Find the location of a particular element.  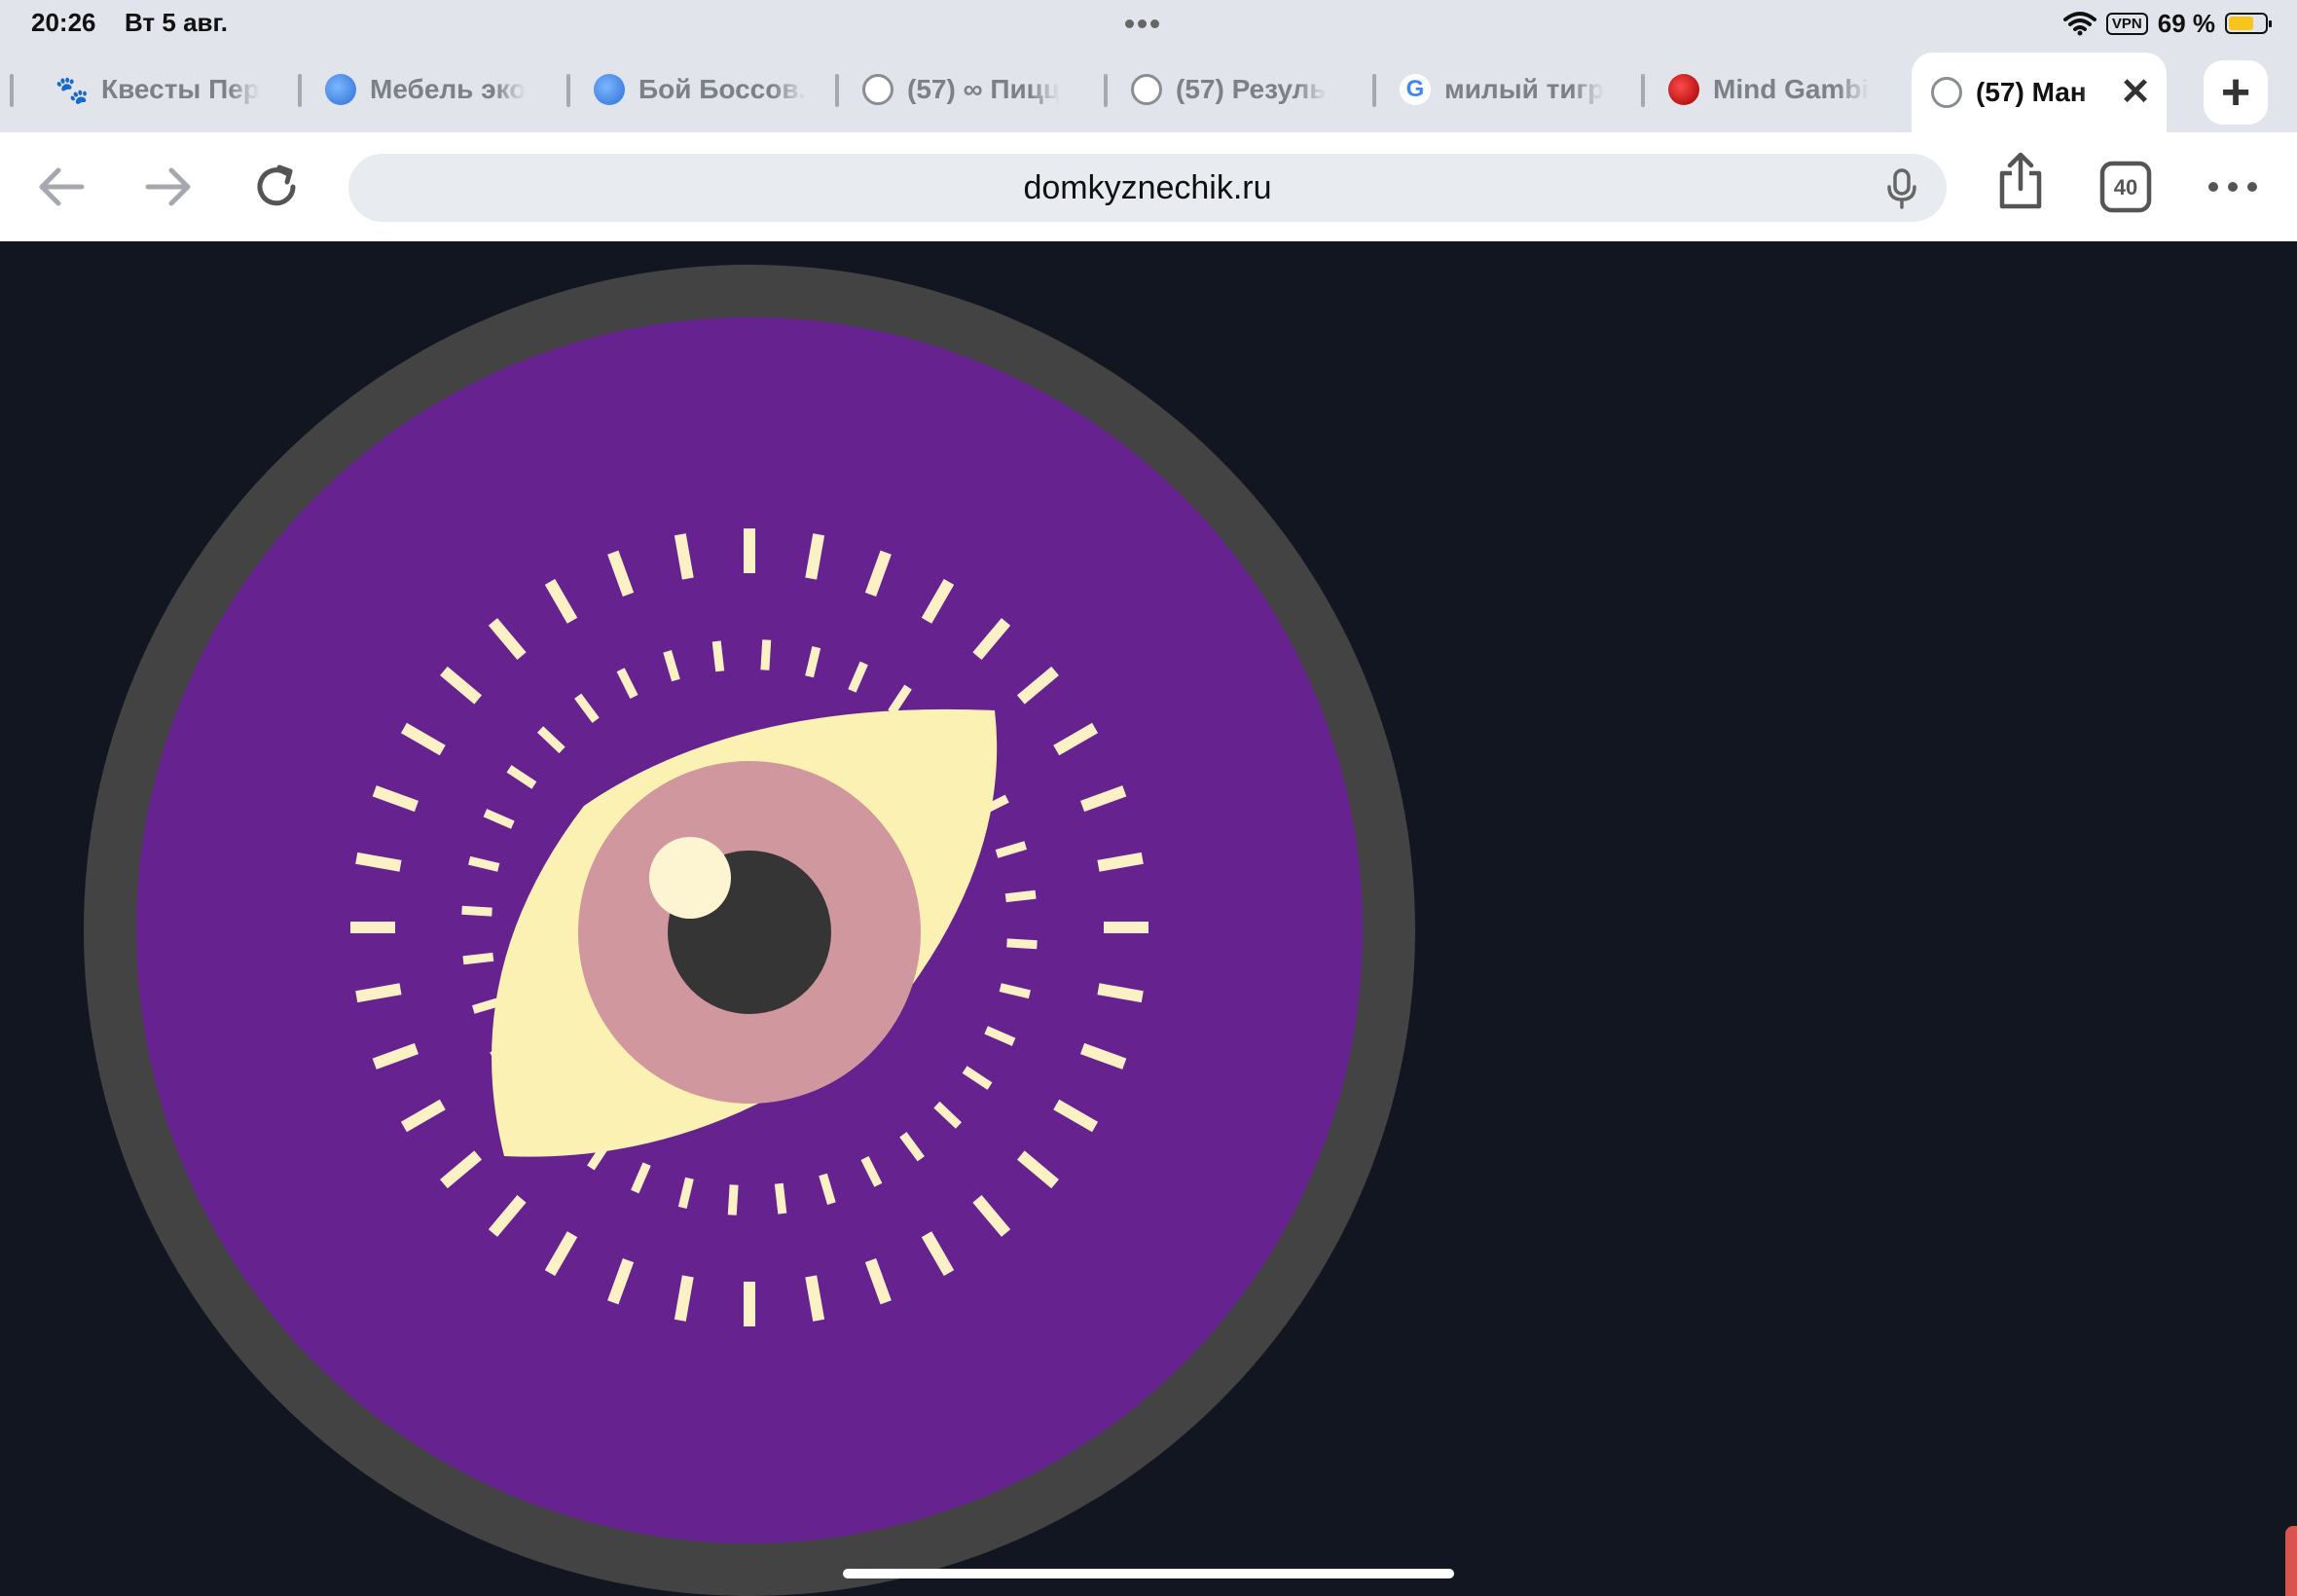

more-menu-button is located at coordinates (2233, 187).